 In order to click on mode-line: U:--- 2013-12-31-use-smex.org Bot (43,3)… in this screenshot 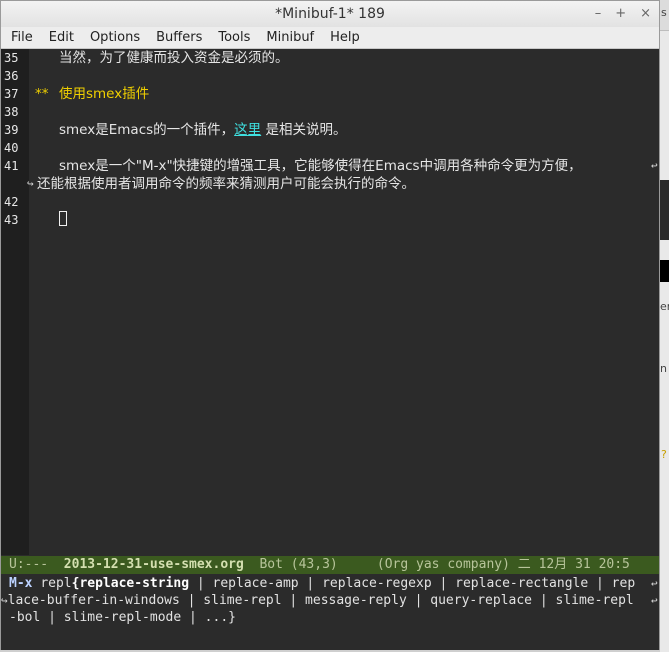, I will do `click(330, 565)`.